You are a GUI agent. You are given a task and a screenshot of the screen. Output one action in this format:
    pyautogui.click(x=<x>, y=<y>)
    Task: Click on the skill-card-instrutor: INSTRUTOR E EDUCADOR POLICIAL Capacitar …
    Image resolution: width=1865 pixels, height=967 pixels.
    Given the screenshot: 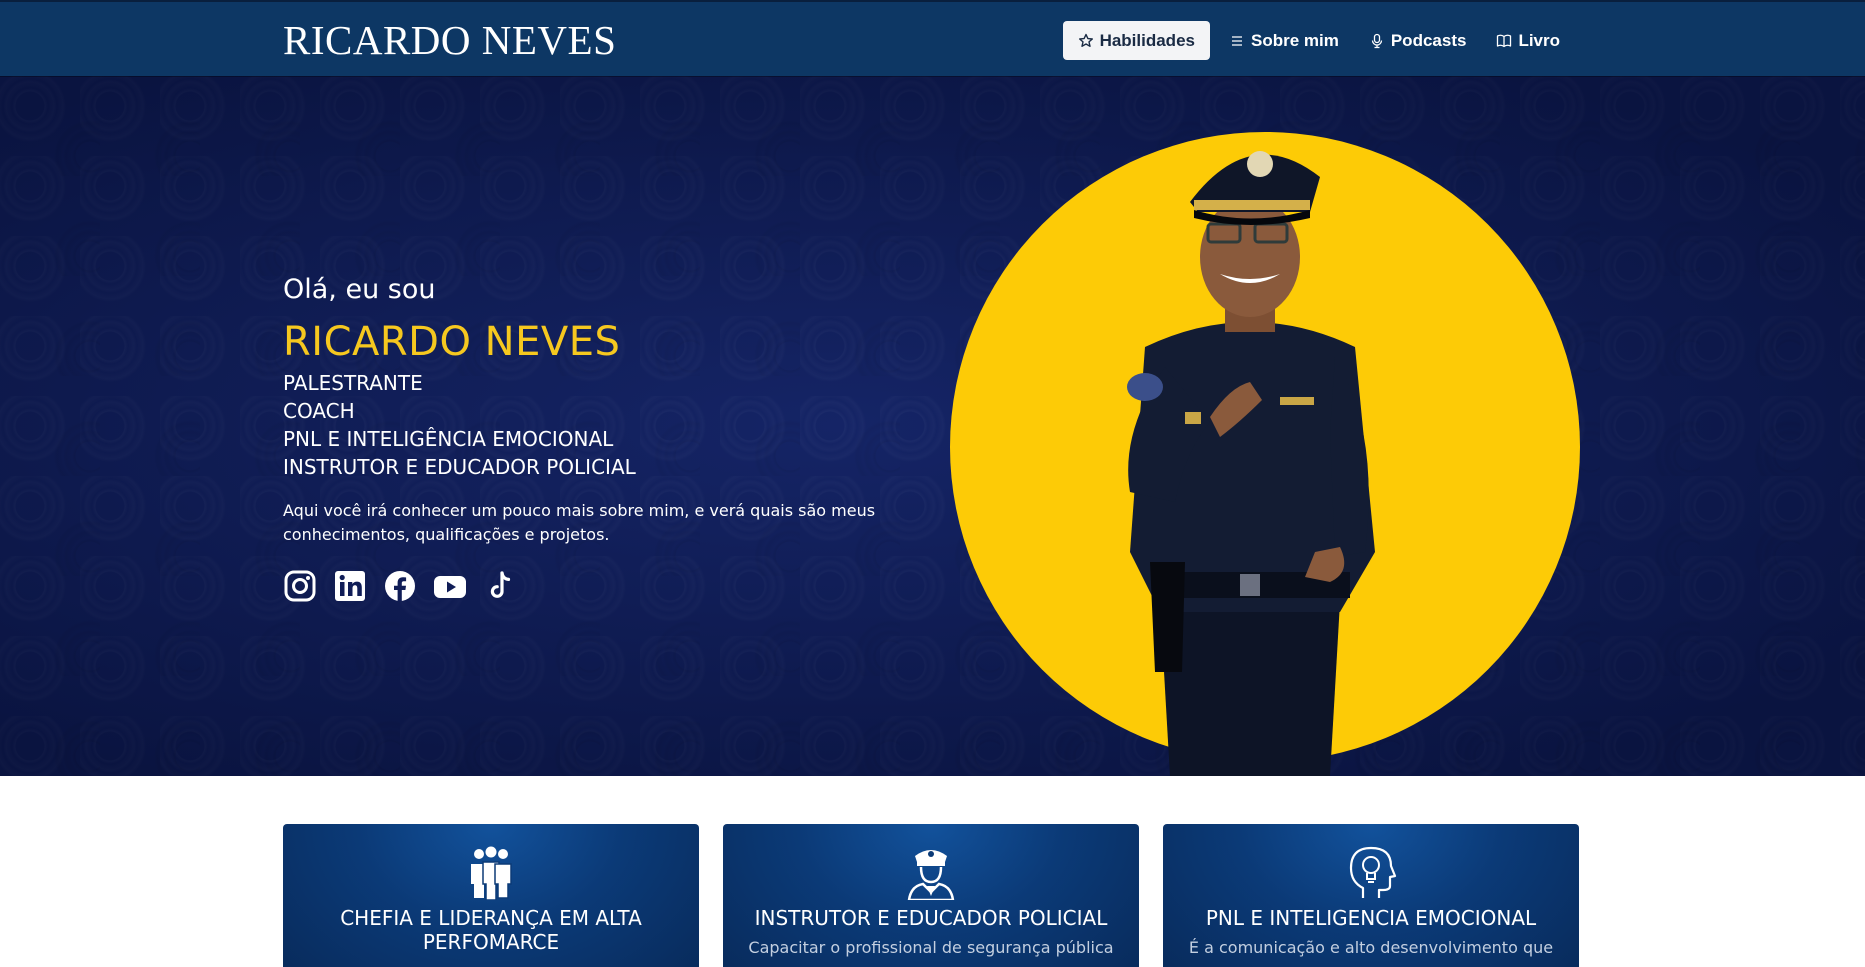 What is the action you would take?
    pyautogui.click(x=931, y=895)
    